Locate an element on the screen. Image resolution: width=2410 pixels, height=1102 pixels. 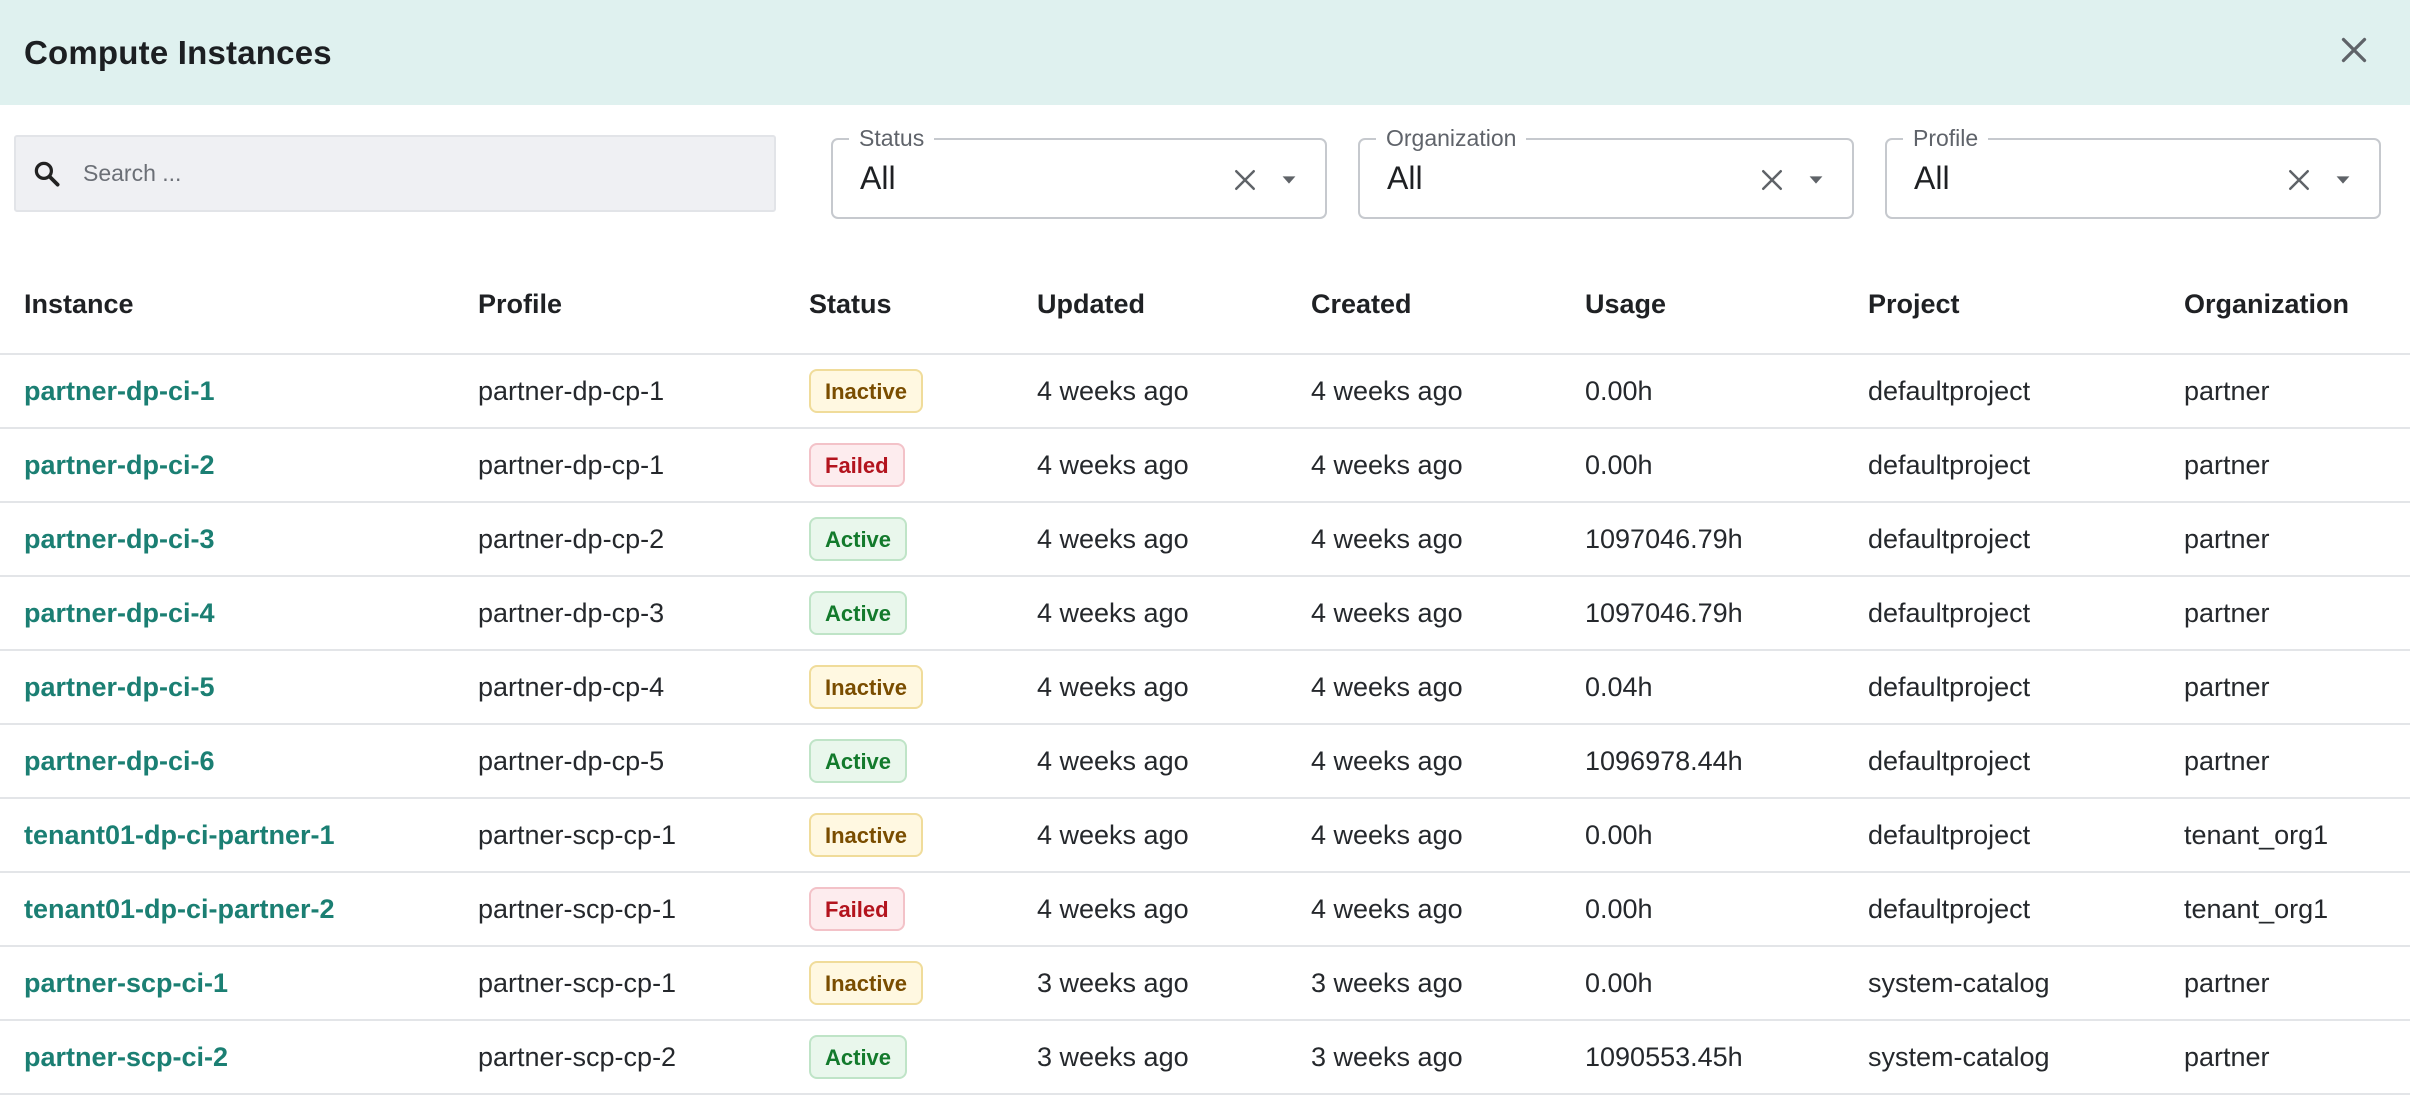
search-box is located at coordinates (395, 173).